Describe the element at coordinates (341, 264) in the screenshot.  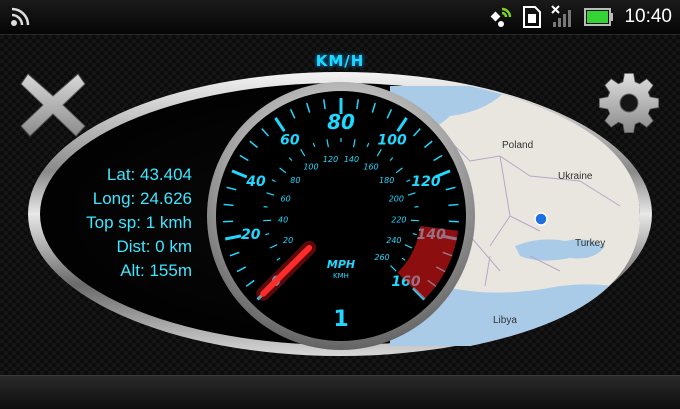
I see `mph-label: MPH` at that location.